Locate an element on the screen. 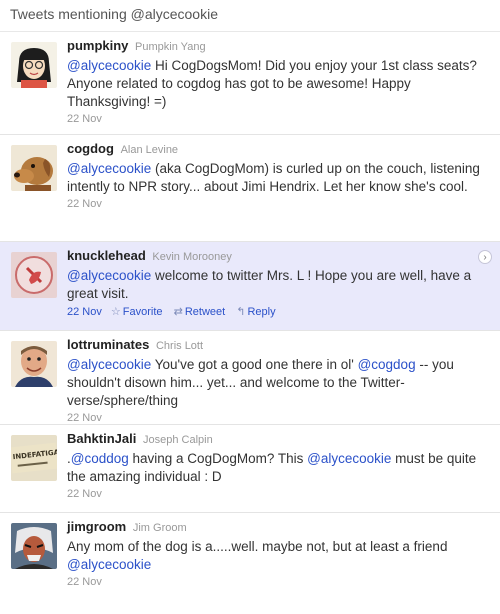 This screenshot has height=614, width=500. chevron-right-icon: › is located at coordinates (485, 257).